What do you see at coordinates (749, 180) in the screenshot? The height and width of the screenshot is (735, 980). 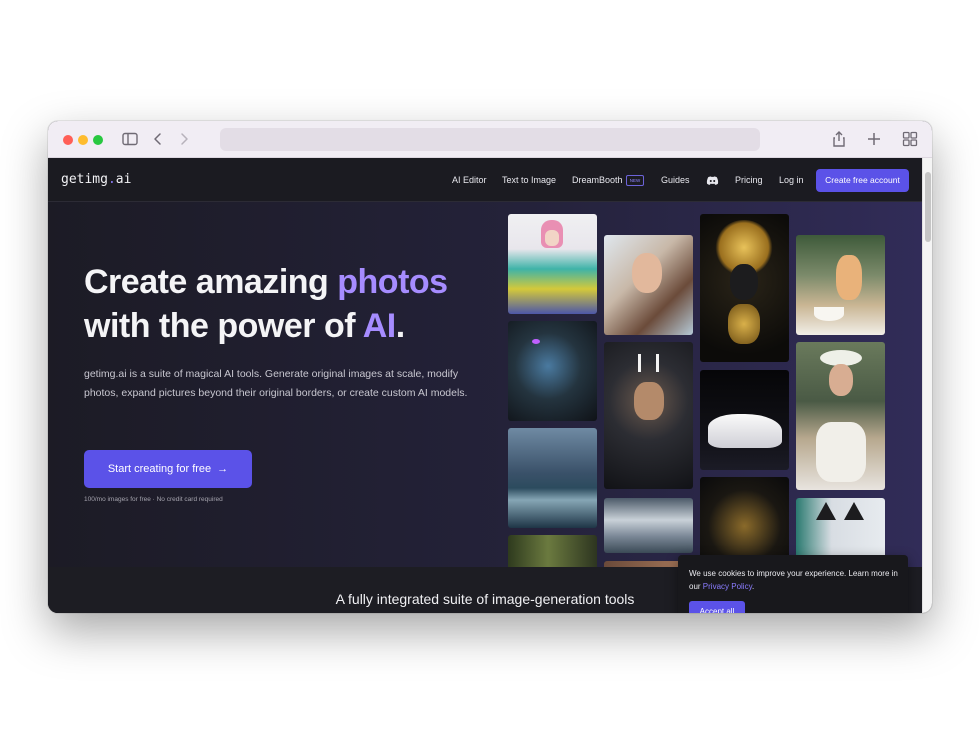 I see `nav-pricing: Pricing` at bounding box center [749, 180].